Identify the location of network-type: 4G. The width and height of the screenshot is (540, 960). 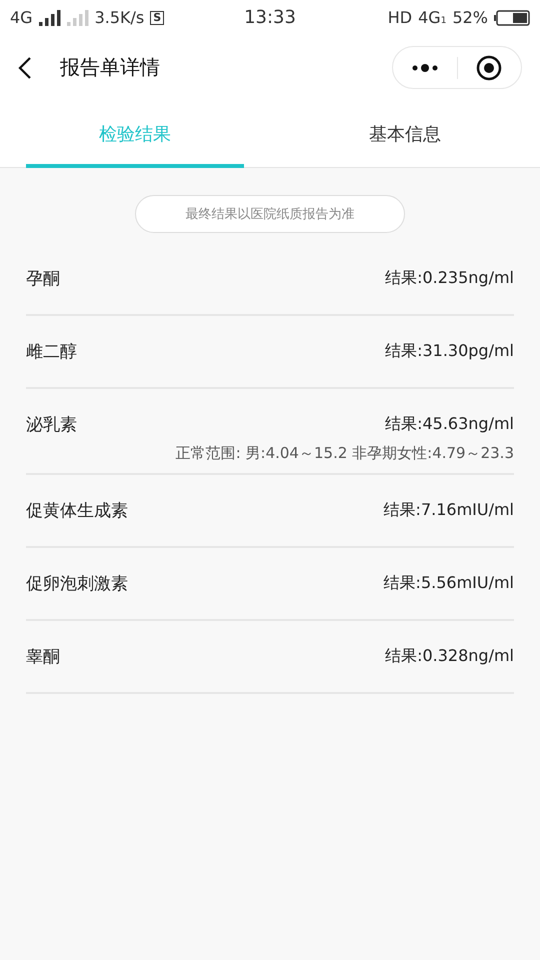
(21, 17).